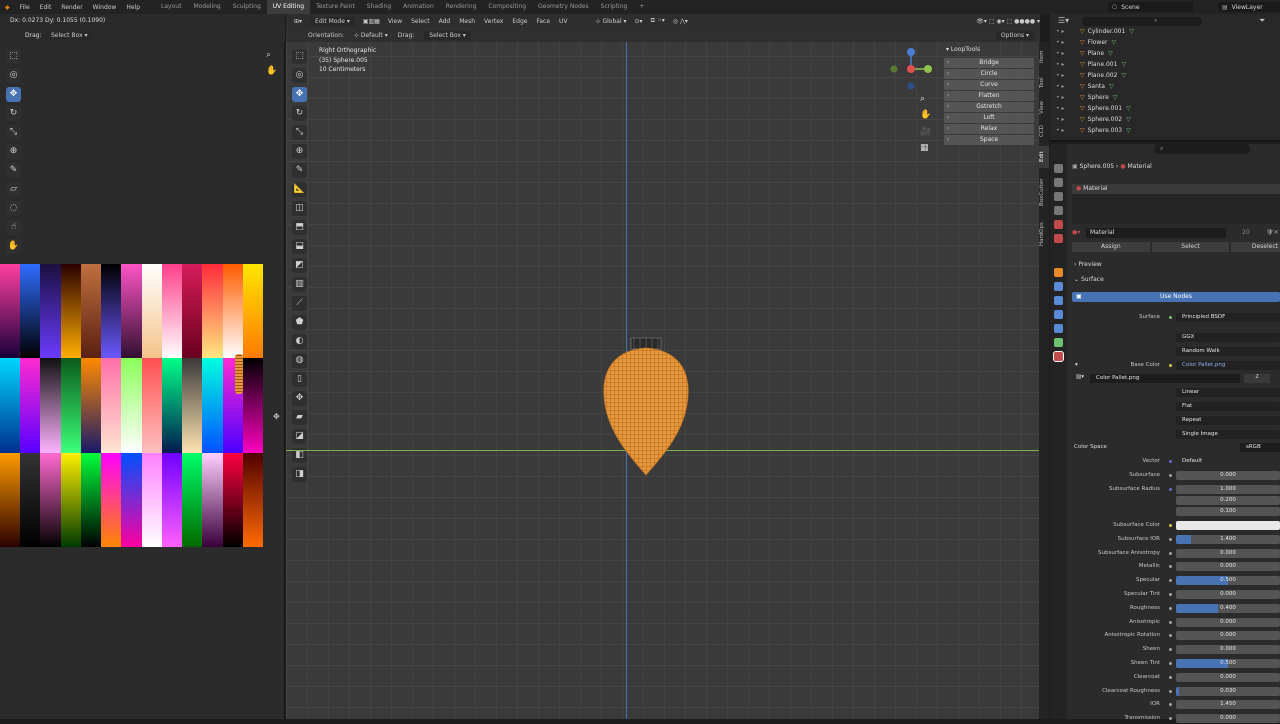 The height and width of the screenshot is (724, 1280). Describe the element at coordinates (1228, 500) in the screenshot. I see `subsurface-radius-field: 0.200` at that location.